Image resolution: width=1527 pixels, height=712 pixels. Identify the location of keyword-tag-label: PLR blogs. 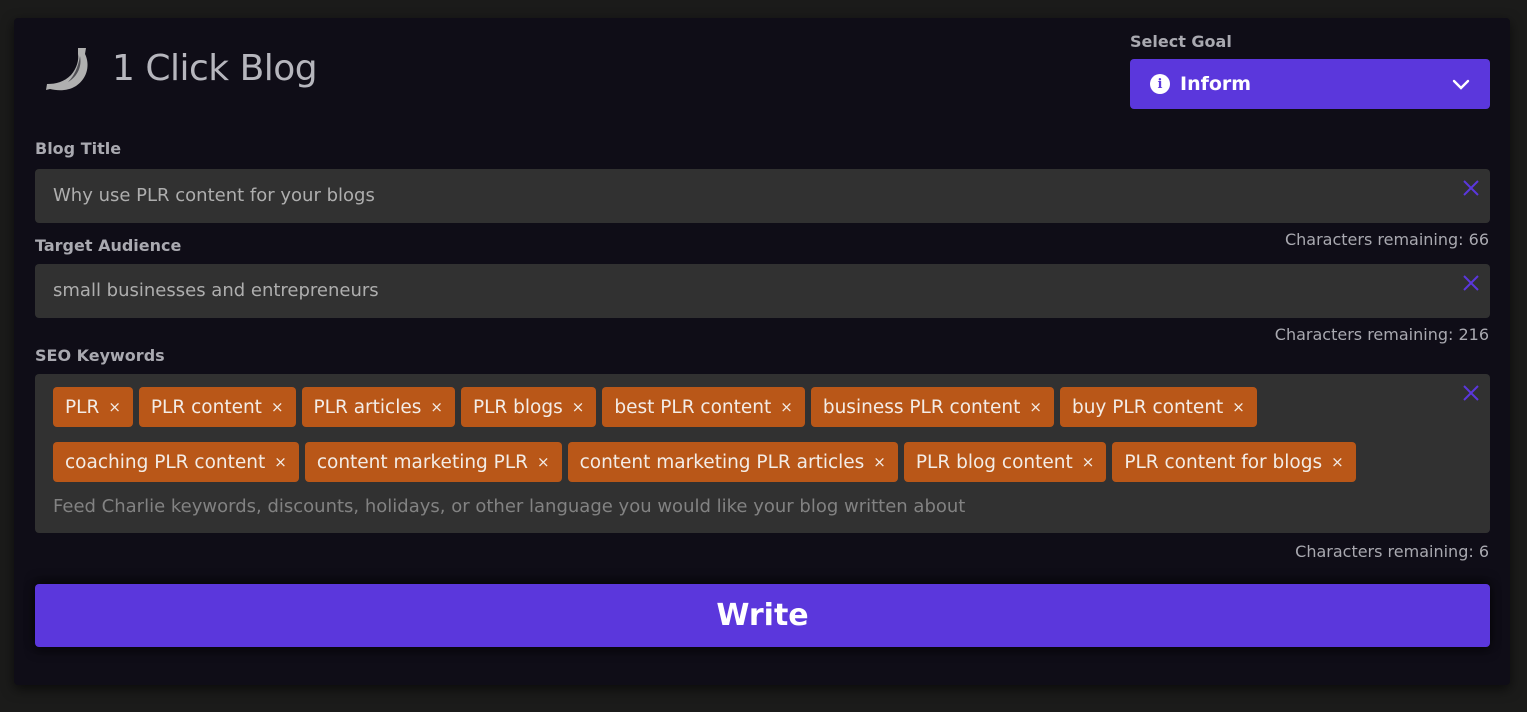
(517, 407).